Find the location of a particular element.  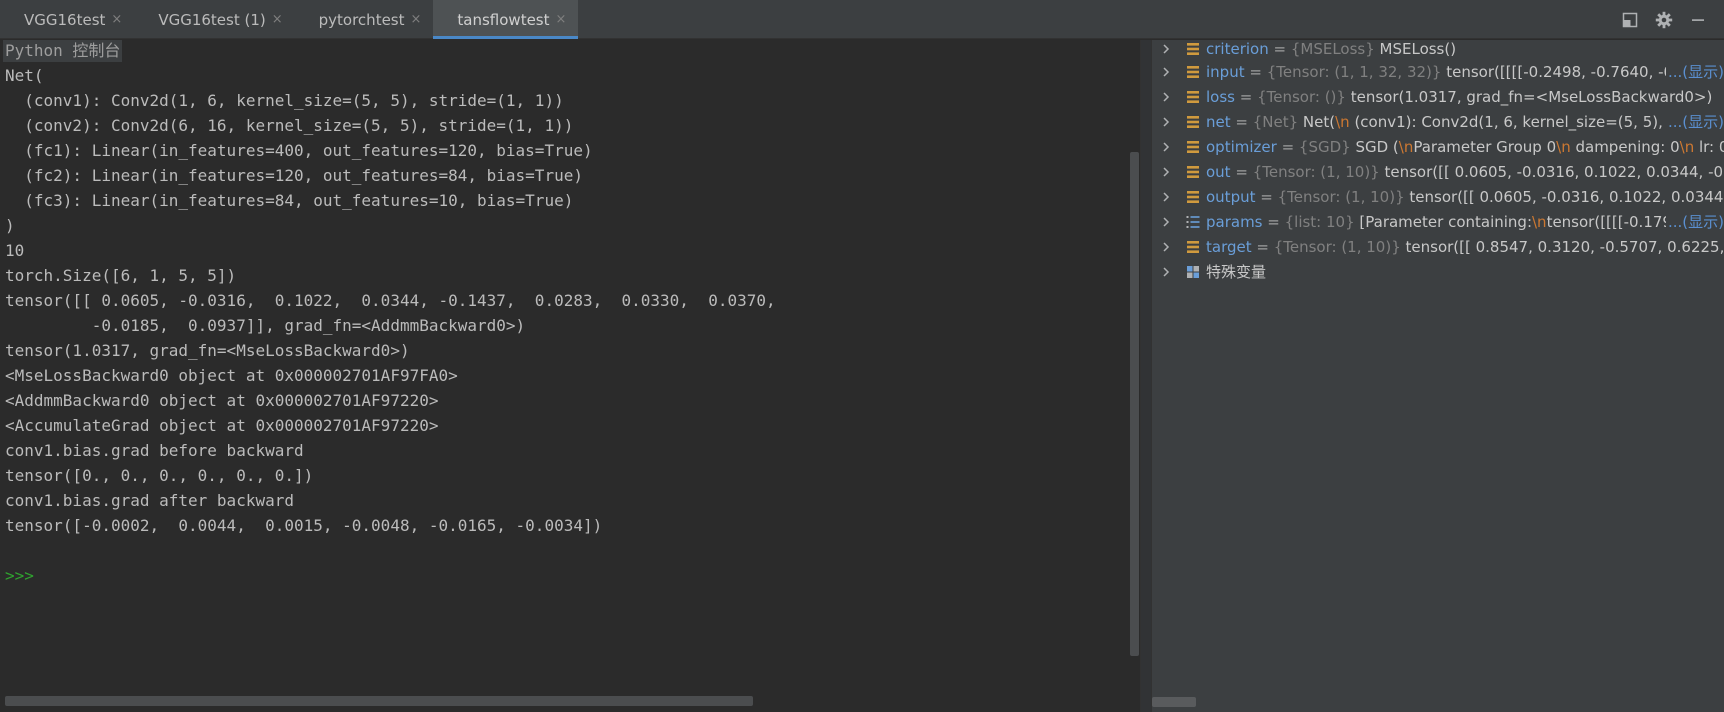

console-vertical-scrollbar is located at coordinates (1134, 404).